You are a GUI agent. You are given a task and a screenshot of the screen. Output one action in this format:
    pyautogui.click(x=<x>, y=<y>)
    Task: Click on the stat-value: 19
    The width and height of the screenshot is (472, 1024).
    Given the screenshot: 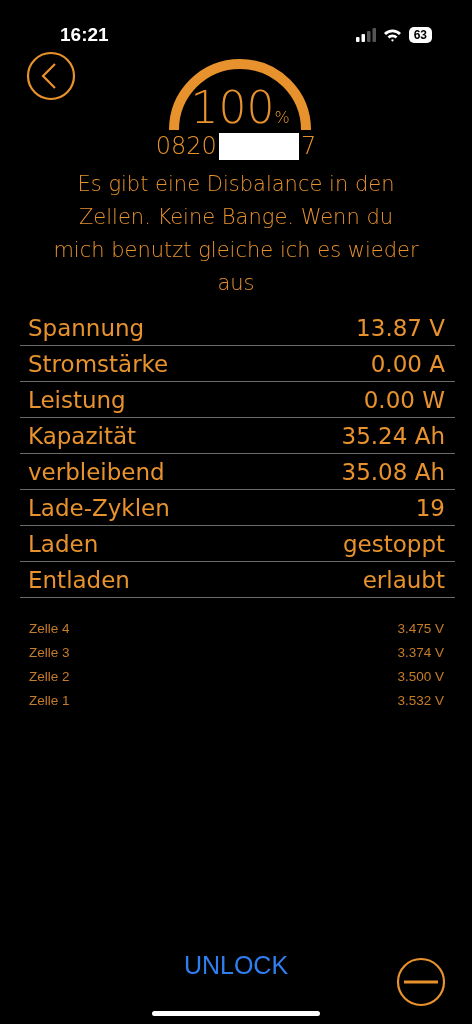 What is the action you would take?
    pyautogui.click(x=430, y=507)
    